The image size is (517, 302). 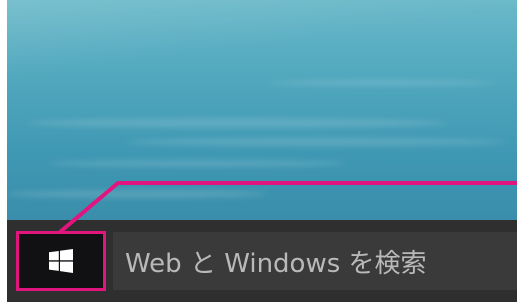 I want to click on page-margin, so click(x=3, y=151).